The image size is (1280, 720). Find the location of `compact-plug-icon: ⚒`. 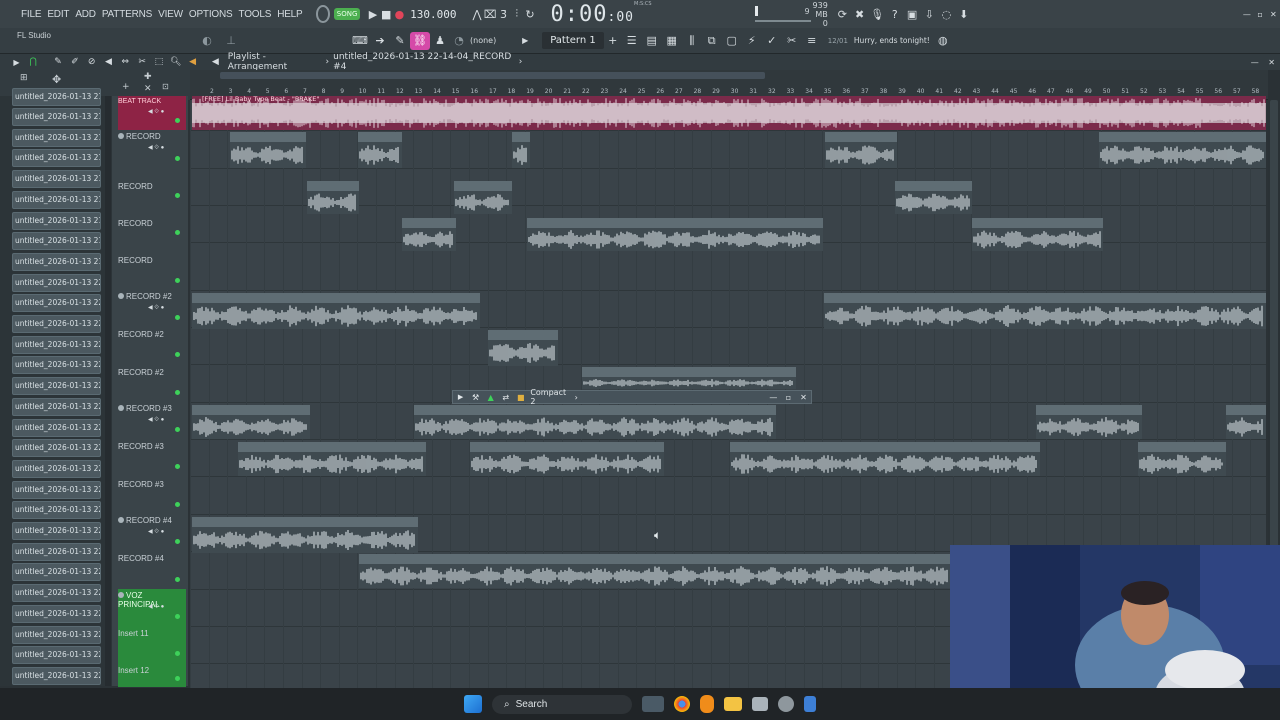

compact-plug-icon: ⚒ is located at coordinates (475, 397).